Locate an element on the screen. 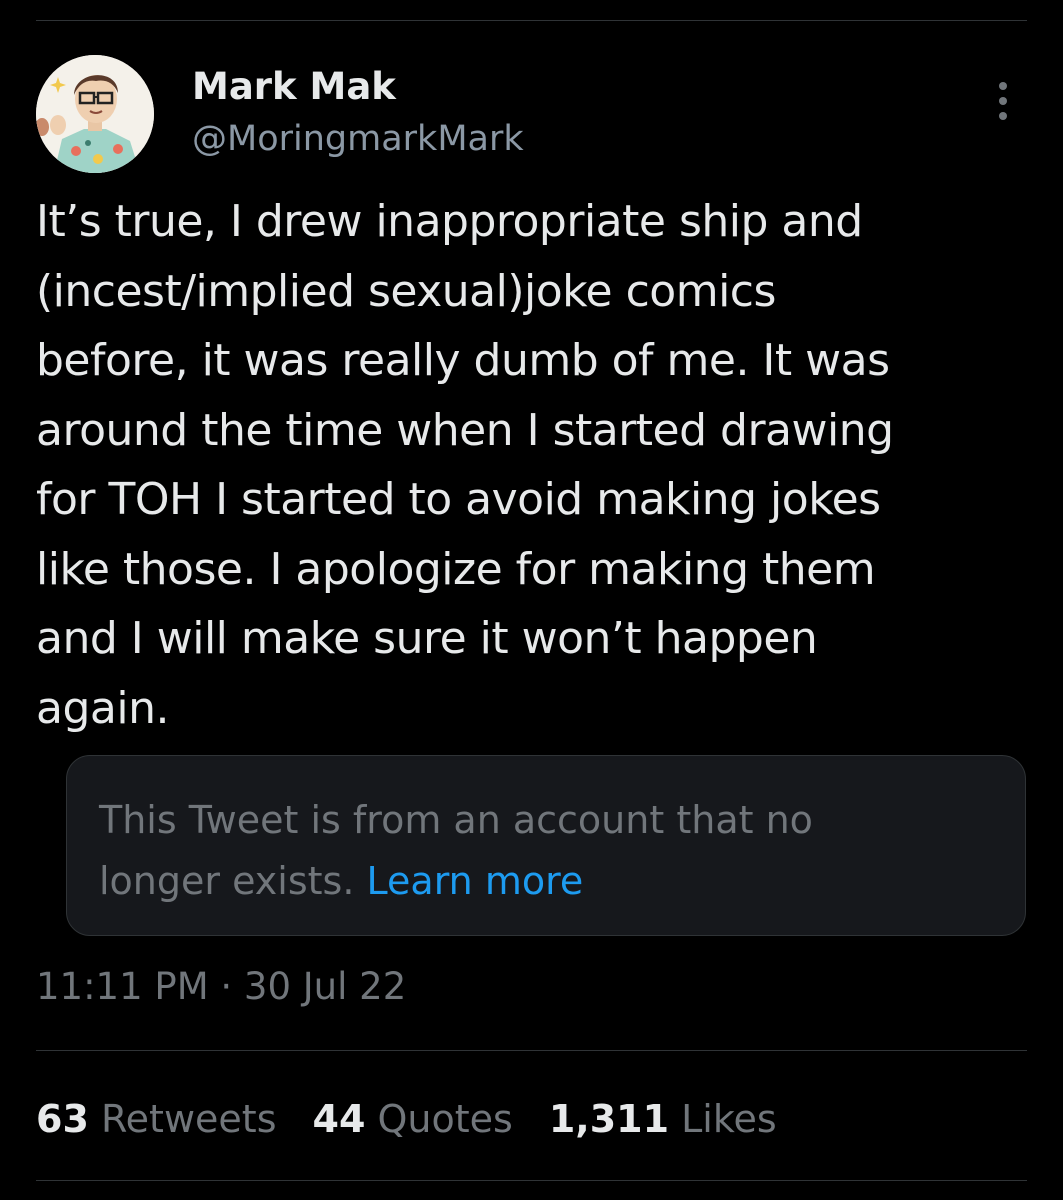  quotes-label: Quotes is located at coordinates (445, 1119).